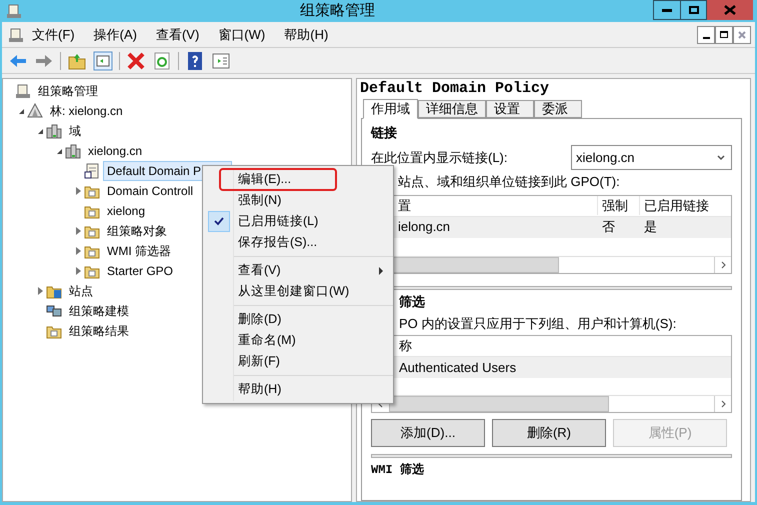 The width and height of the screenshot is (757, 505). Describe the element at coordinates (267, 340) in the screenshot. I see `menu-item: 重命名(M)` at that location.